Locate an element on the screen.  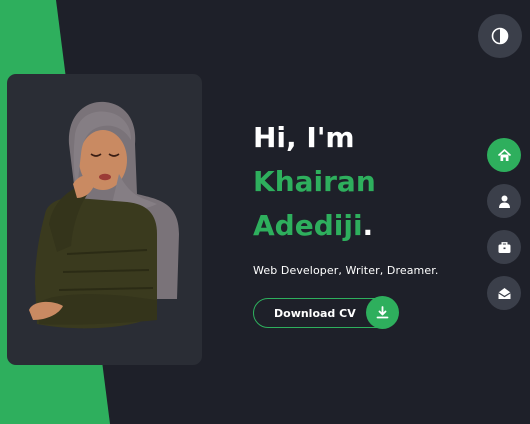
home-icon is located at coordinates (504, 154).